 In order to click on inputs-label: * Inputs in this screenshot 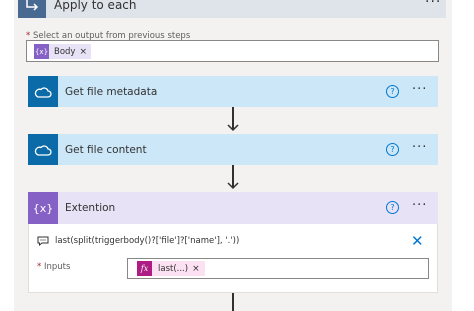, I will do `click(53, 267)`.